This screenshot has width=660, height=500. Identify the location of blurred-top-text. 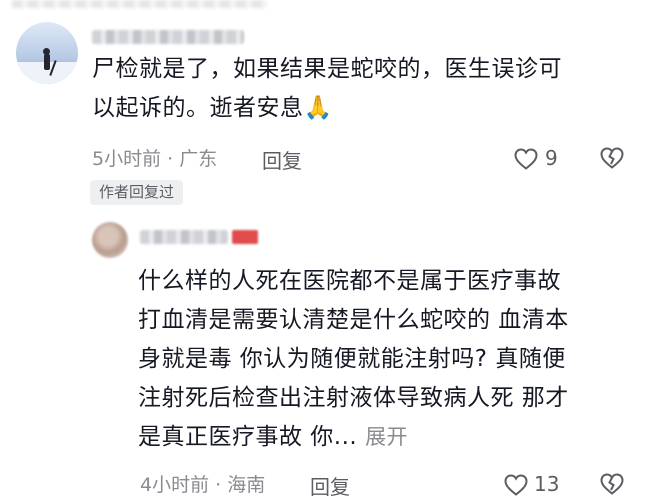
(139, 4).